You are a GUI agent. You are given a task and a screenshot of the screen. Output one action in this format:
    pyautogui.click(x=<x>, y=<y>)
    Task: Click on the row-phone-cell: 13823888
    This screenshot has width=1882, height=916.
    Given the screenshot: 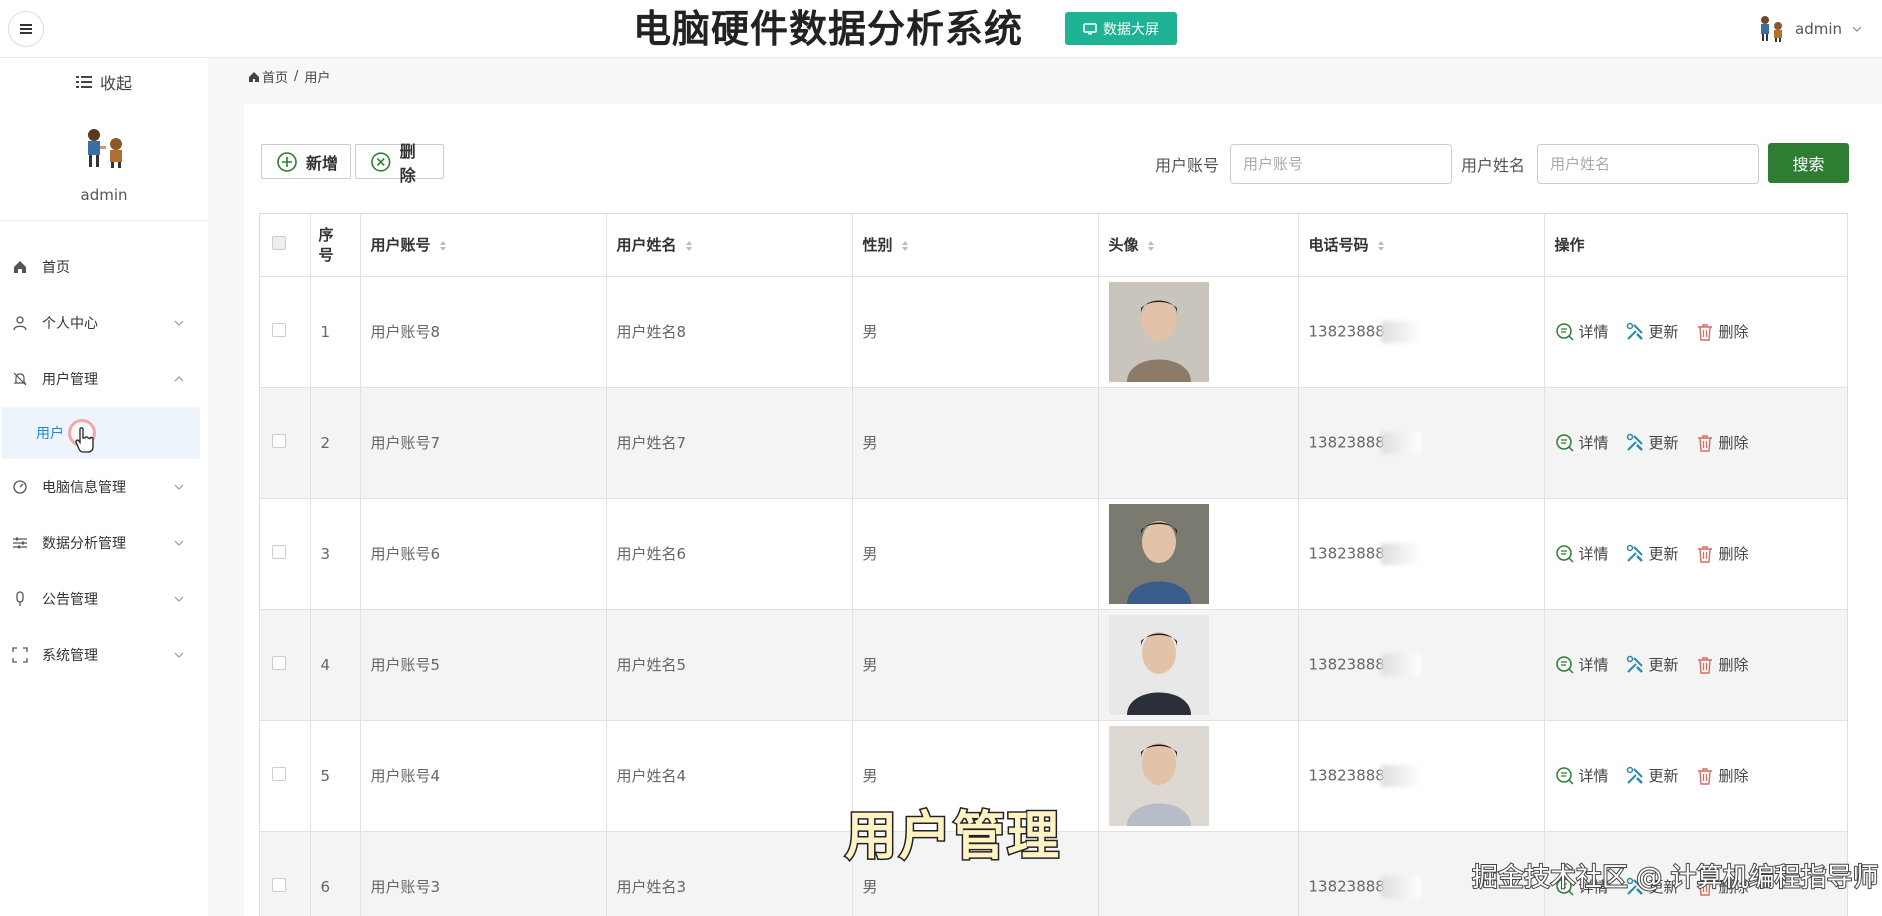 What is the action you would take?
    pyautogui.click(x=1421, y=332)
    